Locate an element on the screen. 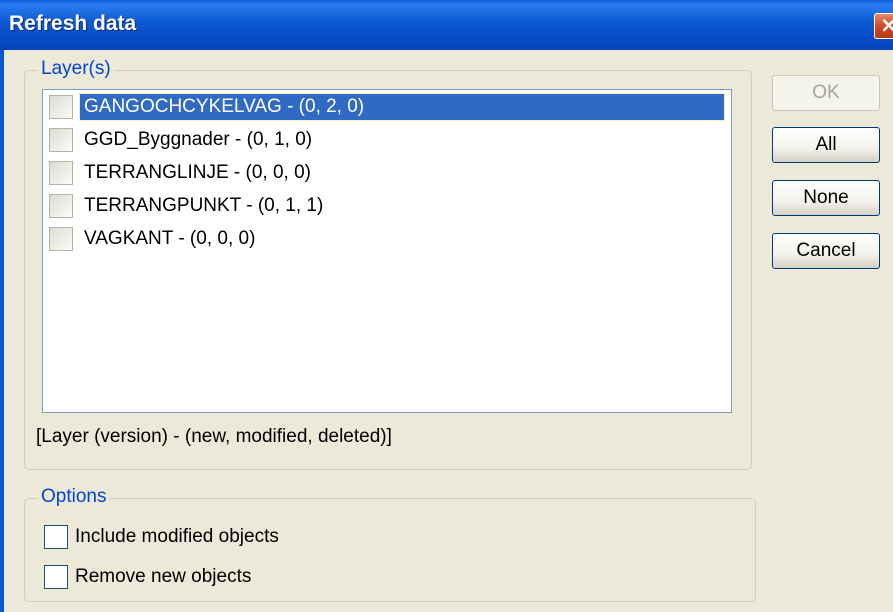 The width and height of the screenshot is (893, 612). layer-label: VAGKANT - (0, 0, 0) is located at coordinates (170, 238).